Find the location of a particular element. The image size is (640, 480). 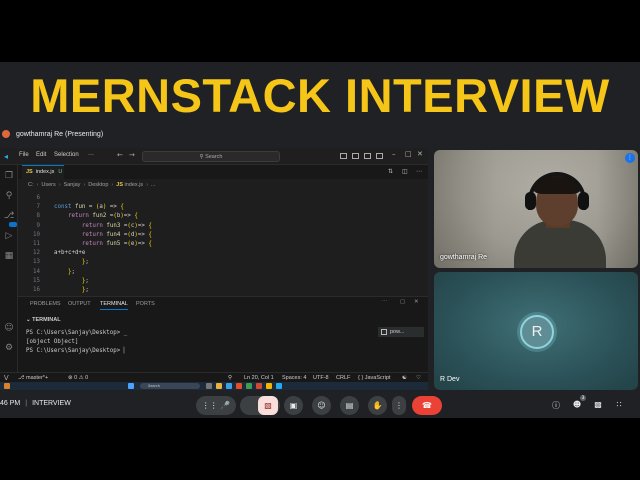

chevron-down-icon: ⌄ is located at coordinates (28, 320).